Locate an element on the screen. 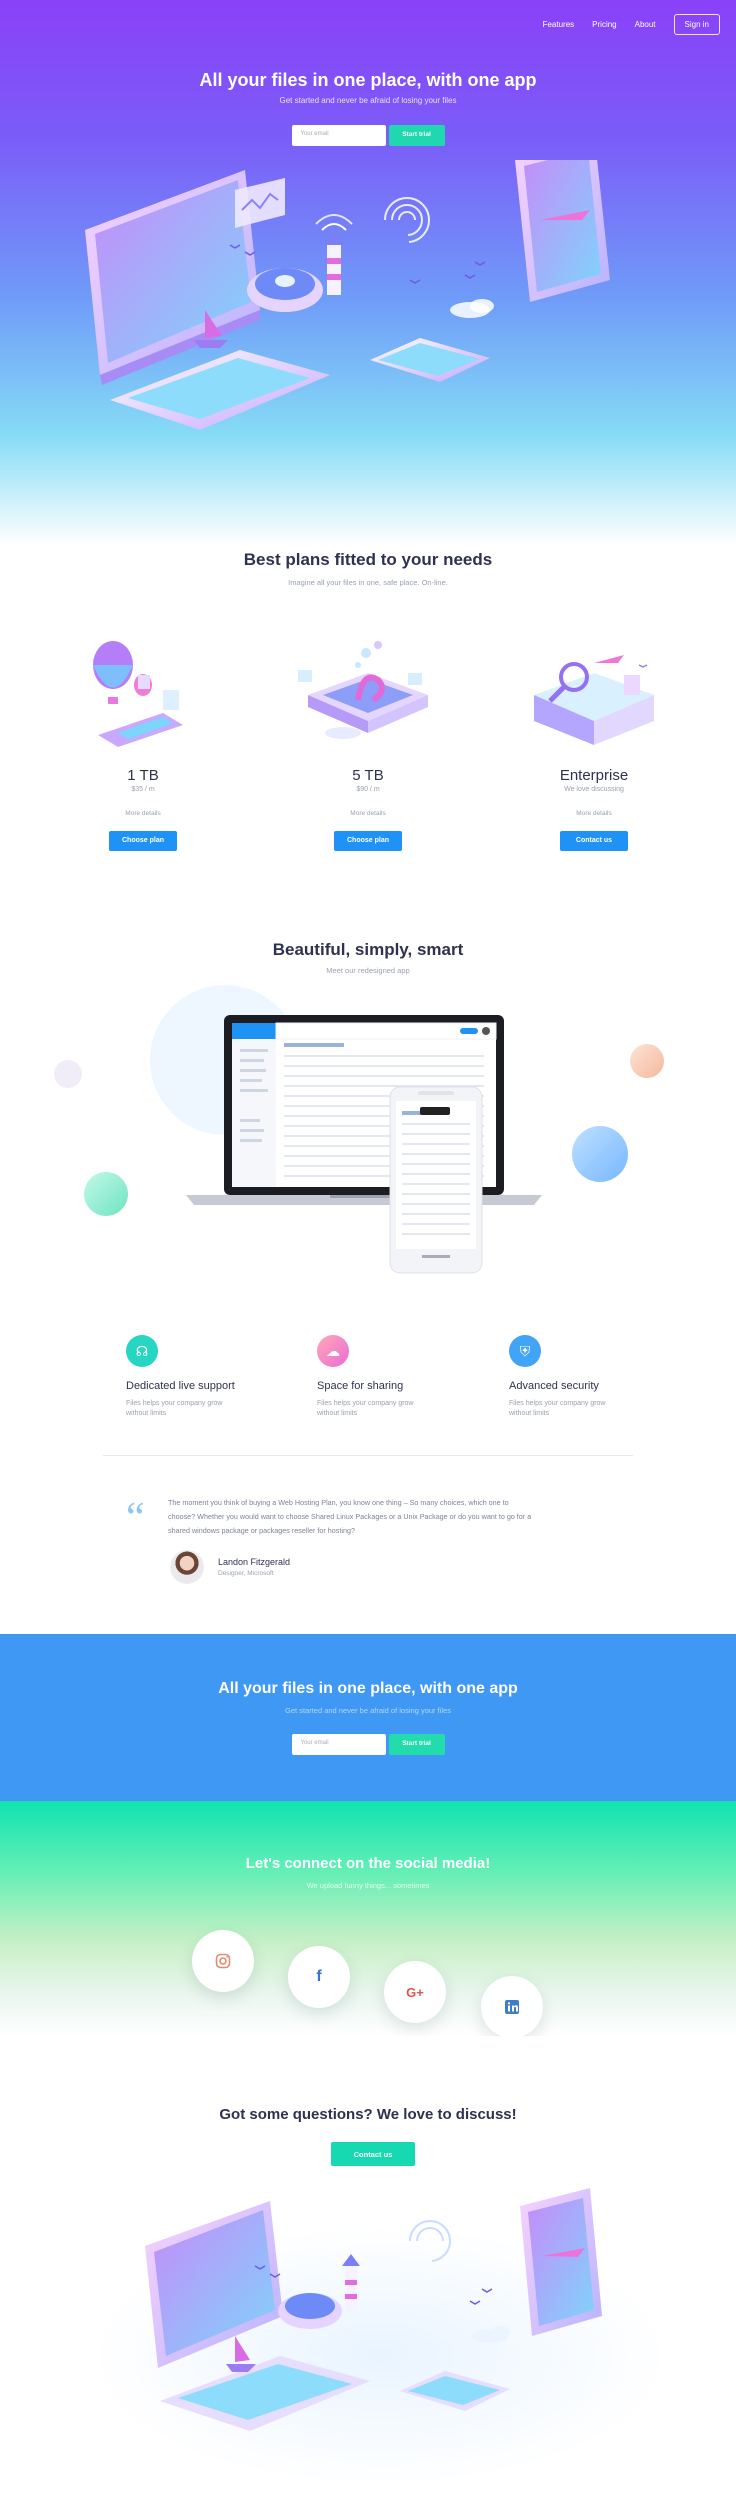 This screenshot has width=736, height=2495. plans-title: Best plans fitted to your needs is located at coordinates (368, 559).